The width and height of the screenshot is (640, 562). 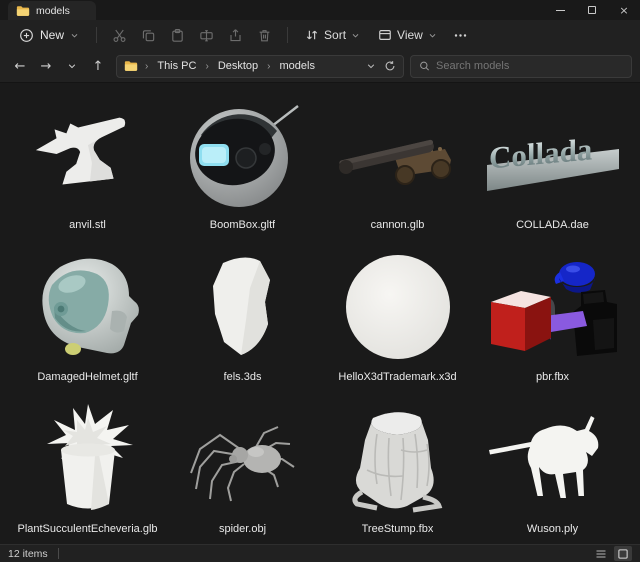 I want to click on file-item-anvil: anvil.stl, so click(x=87, y=163).